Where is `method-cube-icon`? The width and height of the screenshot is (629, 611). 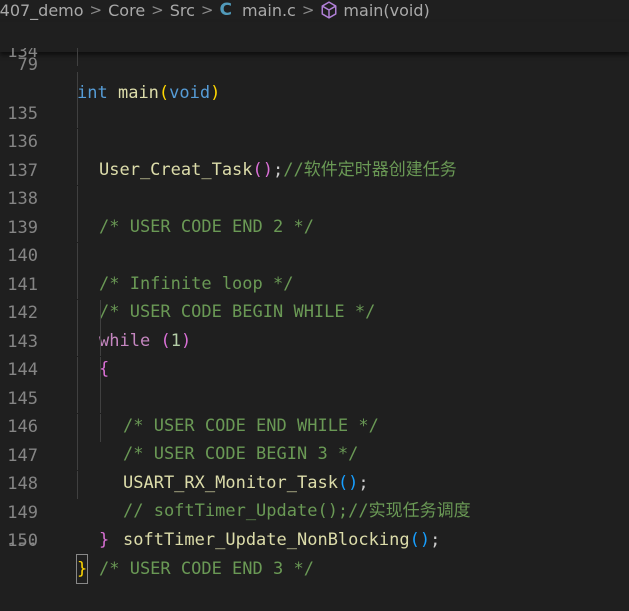 method-cube-icon is located at coordinates (329, 10).